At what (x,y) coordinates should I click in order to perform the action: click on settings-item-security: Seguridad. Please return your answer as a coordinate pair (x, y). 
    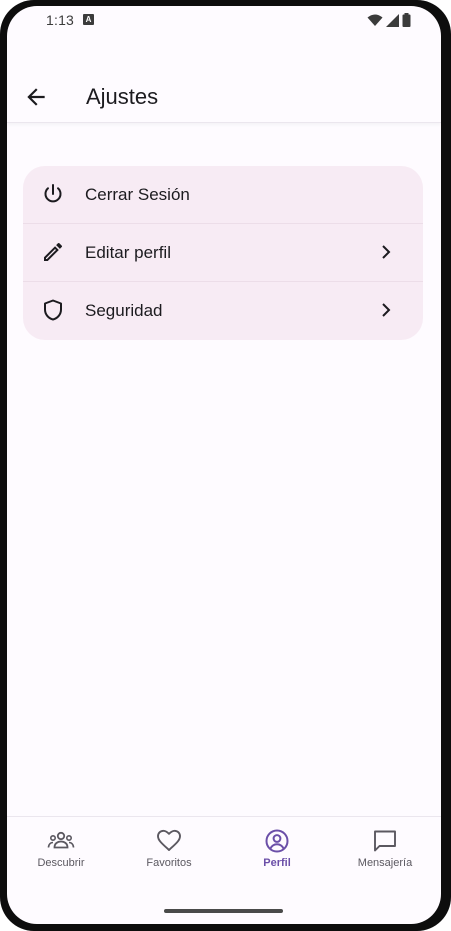
    Looking at the image, I should click on (223, 310).